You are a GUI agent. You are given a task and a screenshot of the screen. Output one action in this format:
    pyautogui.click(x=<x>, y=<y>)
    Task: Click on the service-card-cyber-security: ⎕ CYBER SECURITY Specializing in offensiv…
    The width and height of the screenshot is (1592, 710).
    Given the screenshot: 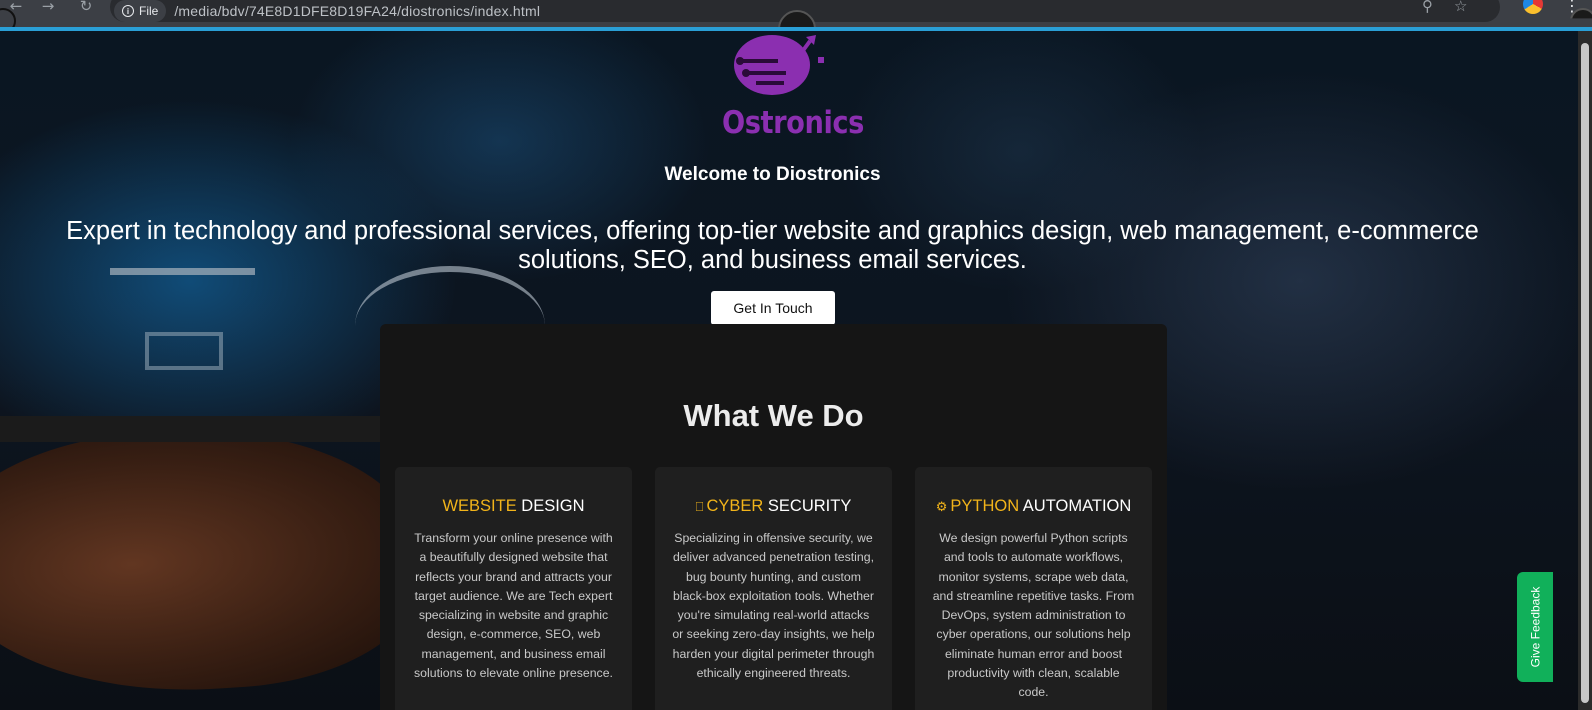 What is the action you would take?
    pyautogui.click(x=773, y=588)
    